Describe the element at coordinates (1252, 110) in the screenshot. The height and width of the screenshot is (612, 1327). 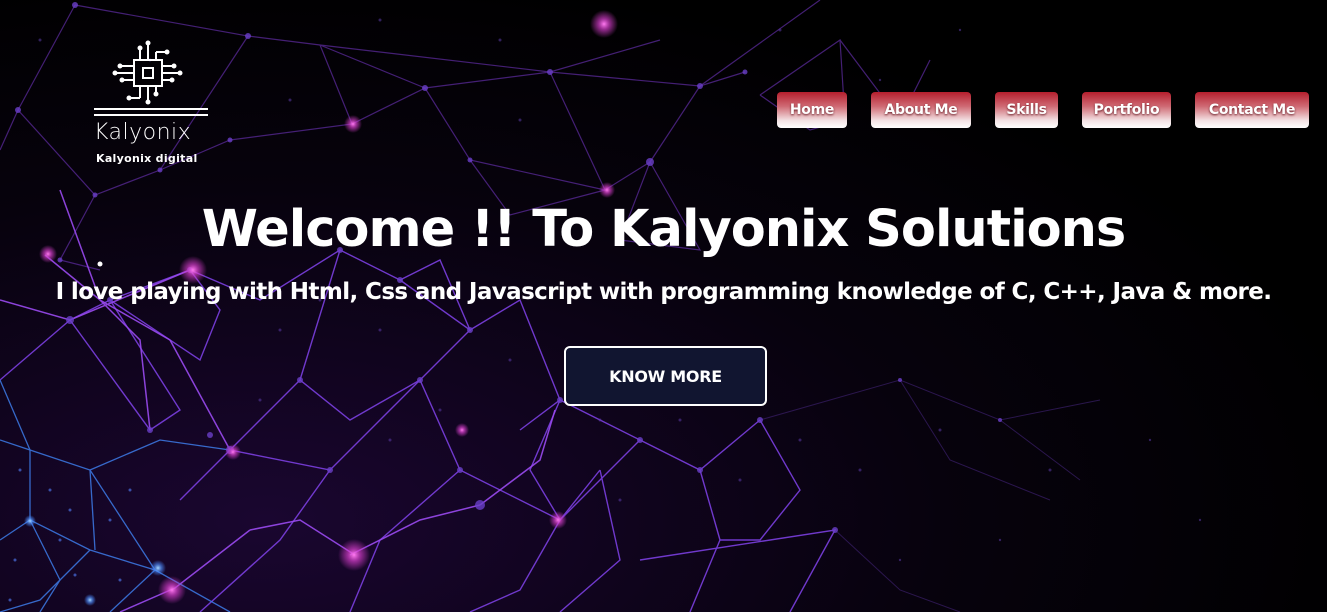
I see `nav-contact-button: Contact Me` at that location.